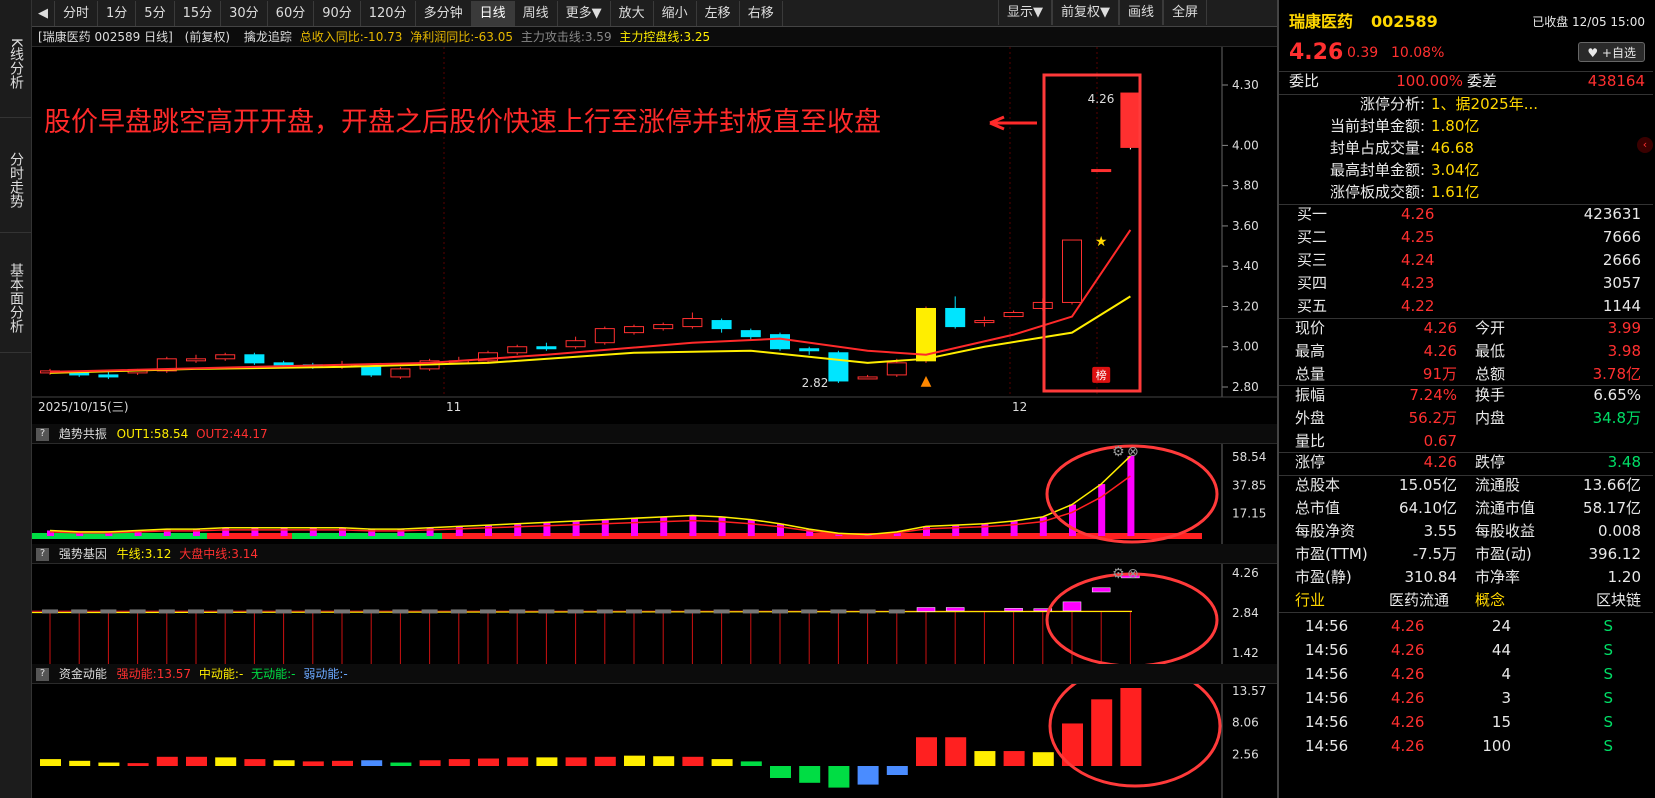 This screenshot has height=798, width=1655. What do you see at coordinates (1304, 81) in the screenshot?
I see `weibi-label: 委比` at bounding box center [1304, 81].